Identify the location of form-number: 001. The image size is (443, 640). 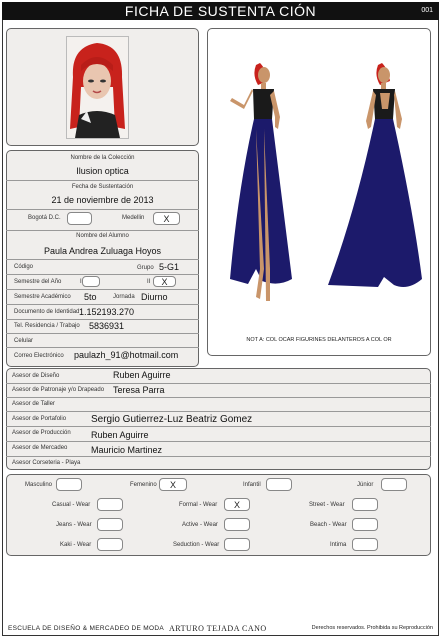
(427, 10).